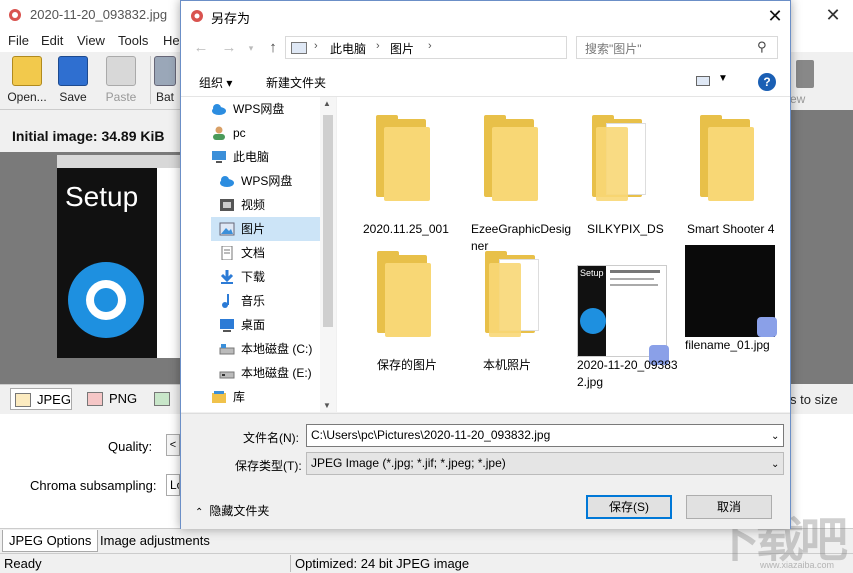 The height and width of the screenshot is (573, 853). What do you see at coordinates (327, 103) in the screenshot?
I see `scroll-up-icon: ▲` at bounding box center [327, 103].